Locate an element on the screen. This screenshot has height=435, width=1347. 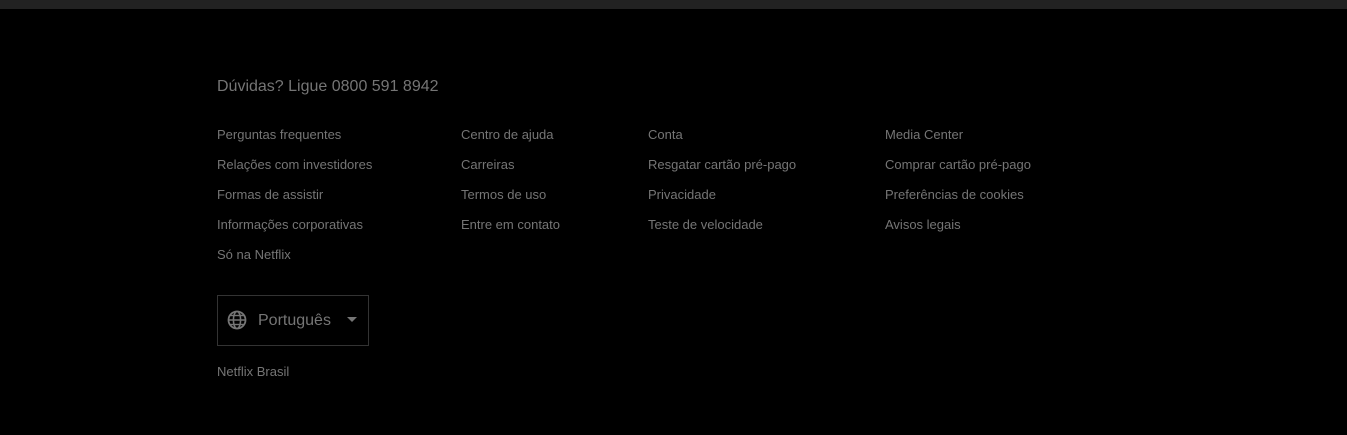
language-select-value: Português is located at coordinates (294, 320).